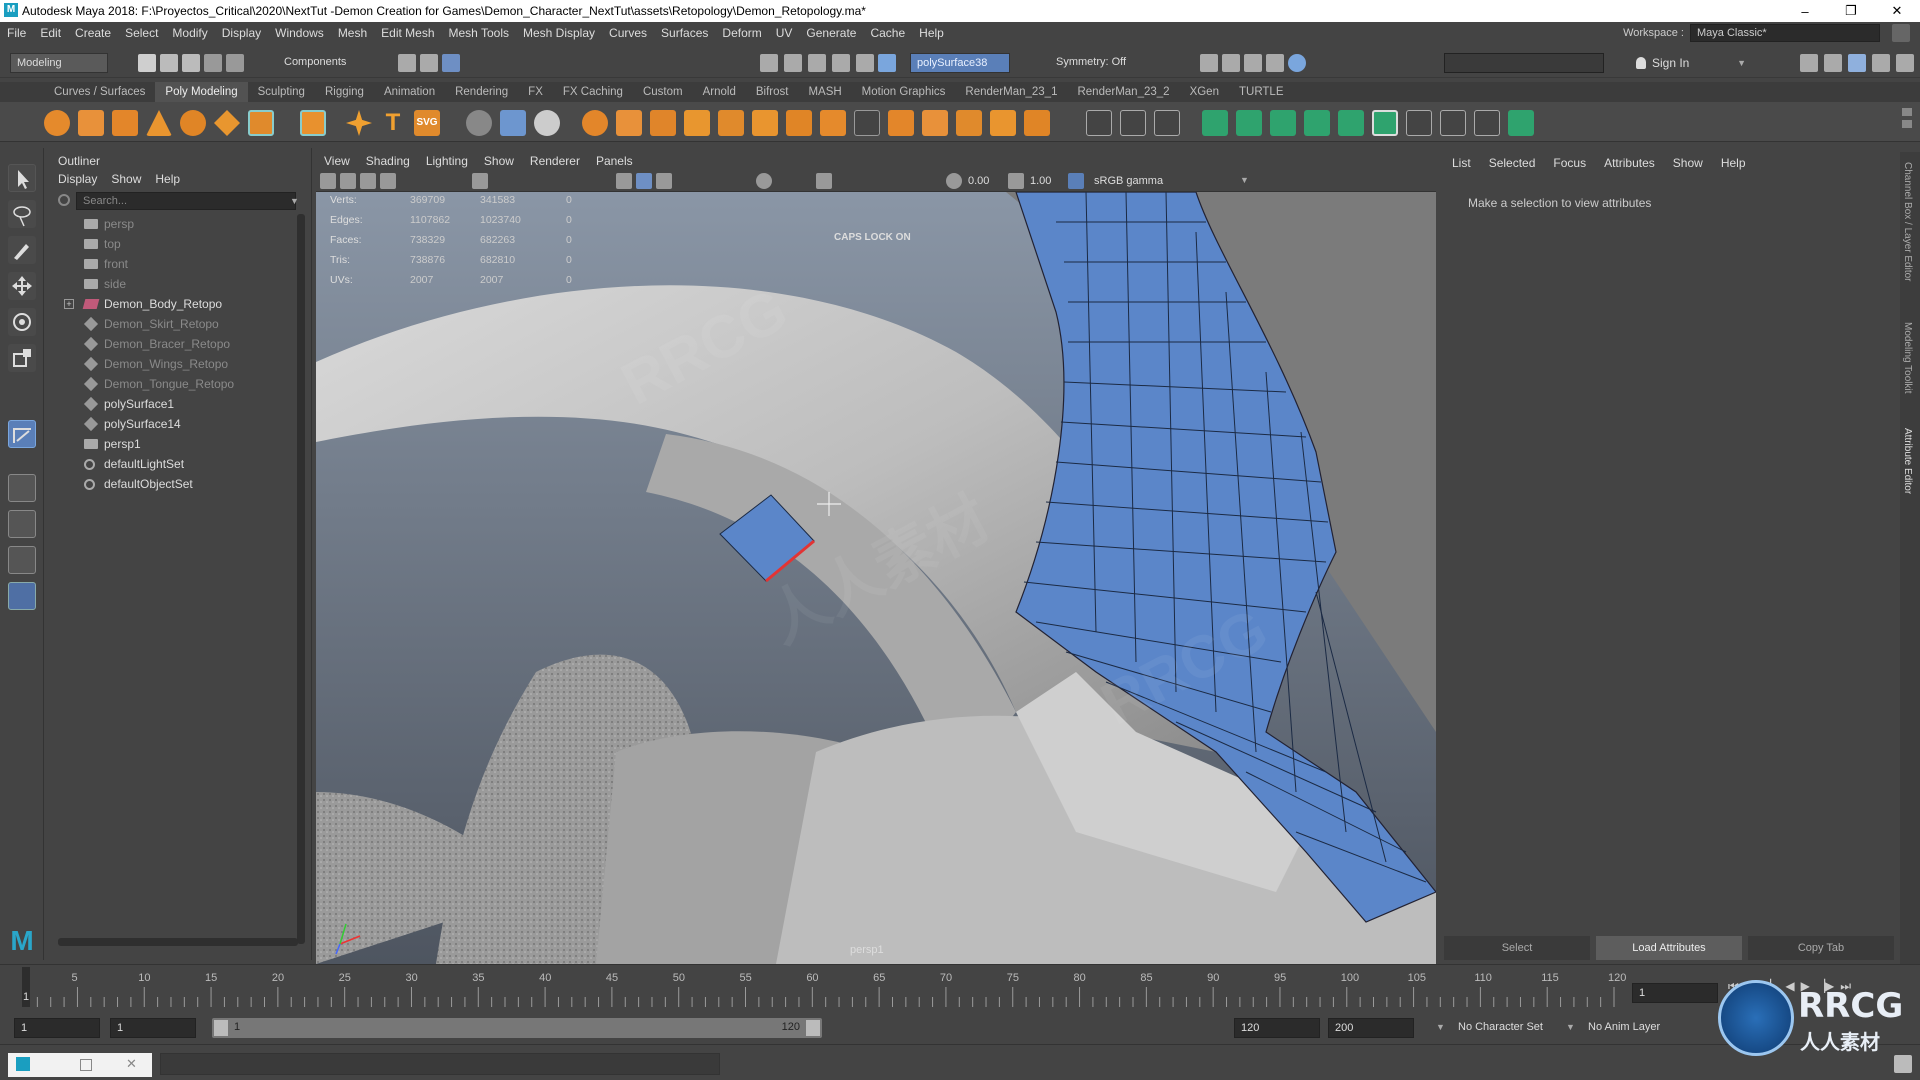 The width and height of the screenshot is (1920, 1080). Describe the element at coordinates (1851, 11) in the screenshot. I see `maximize-button: ❐` at that location.